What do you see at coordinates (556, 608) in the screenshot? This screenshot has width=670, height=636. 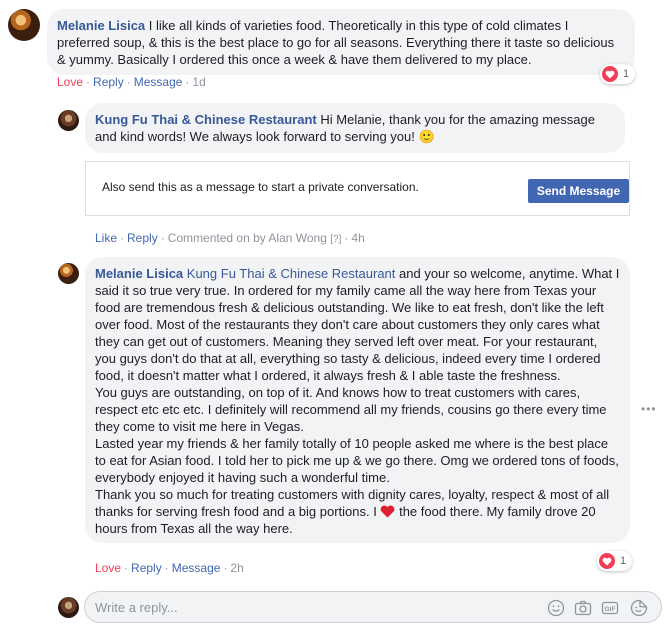 I see `smiley-icon` at bounding box center [556, 608].